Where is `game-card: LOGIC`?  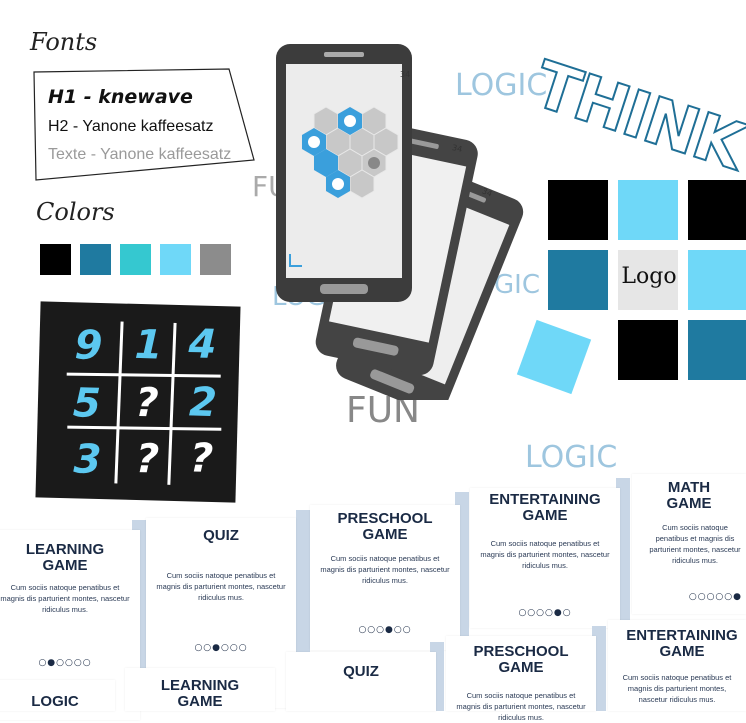 game-card: LOGIC is located at coordinates (57, 695).